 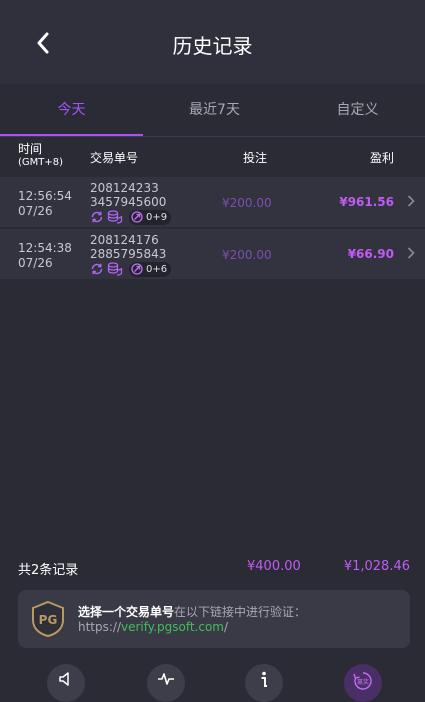 I want to click on row-time: 12:56:54, so click(x=45, y=196).